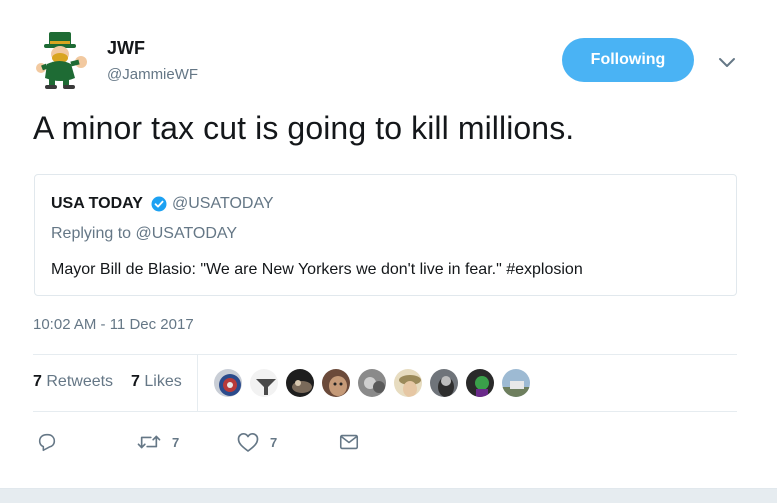 Image resolution: width=777 pixels, height=503 pixels. What do you see at coordinates (149, 442) in the screenshot?
I see `retweet-icon` at bounding box center [149, 442].